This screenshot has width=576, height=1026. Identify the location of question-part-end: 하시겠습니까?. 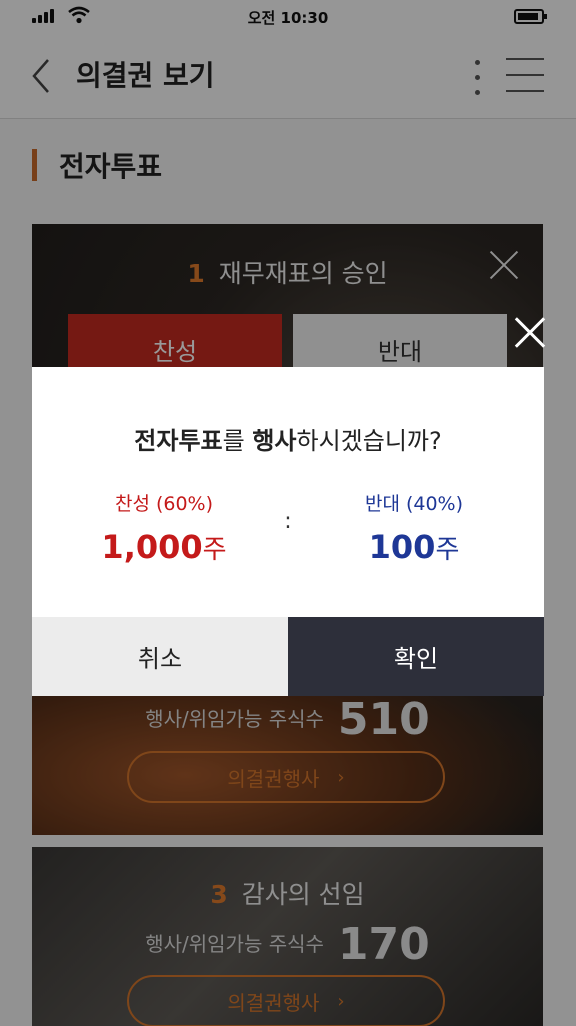
(369, 441).